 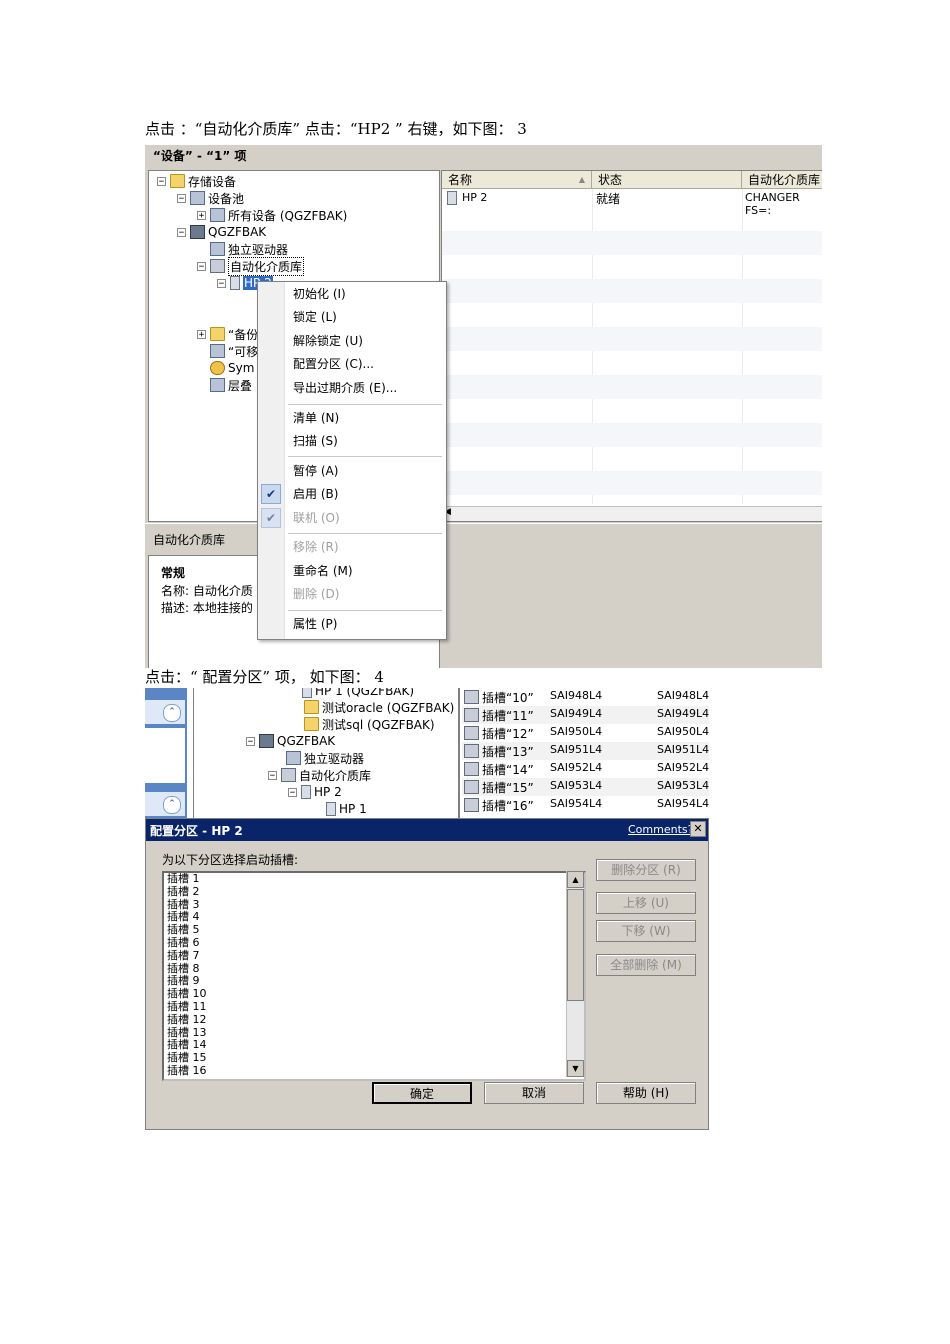 I want to click on close-icon: ✕, so click(x=698, y=829).